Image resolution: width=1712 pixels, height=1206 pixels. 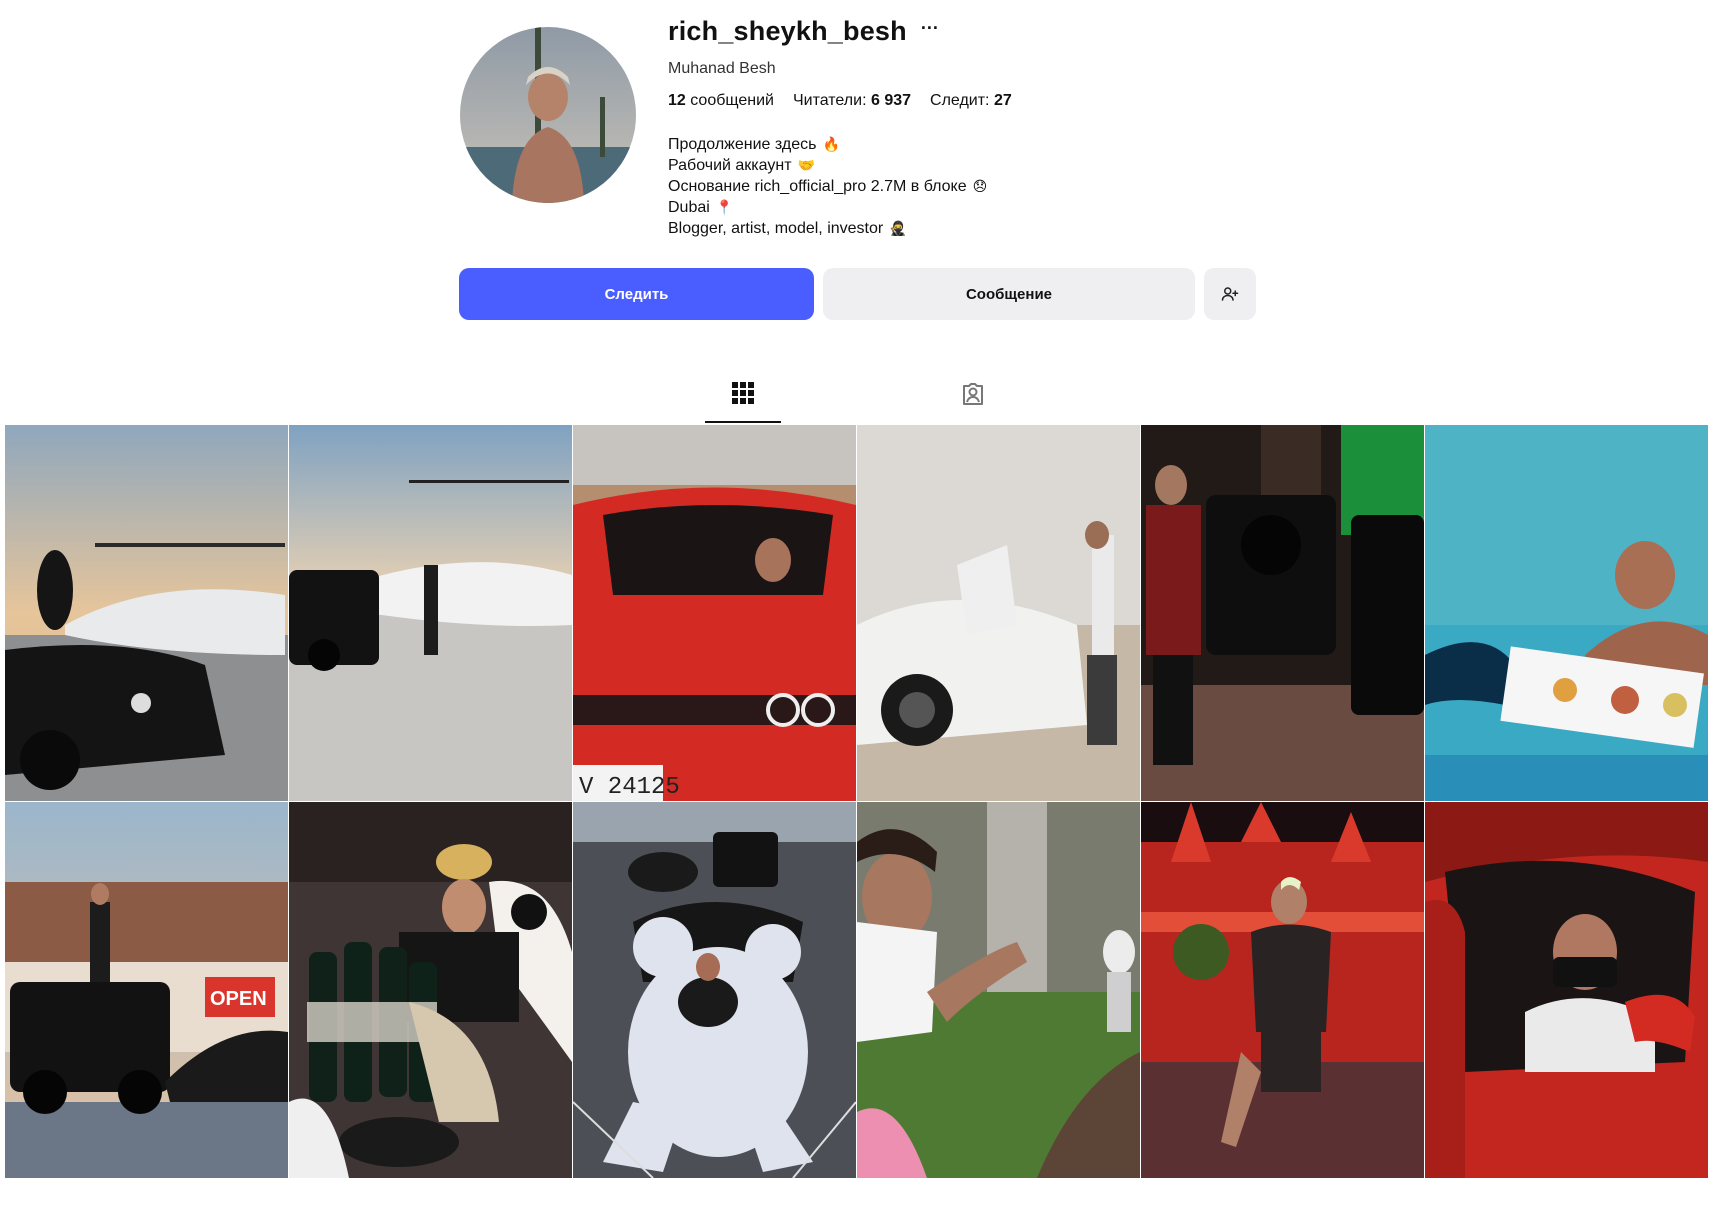 What do you see at coordinates (817, 186) in the screenshot?
I see `bio-text: Основание rich_official_pro 2.7M в блоке` at bounding box center [817, 186].